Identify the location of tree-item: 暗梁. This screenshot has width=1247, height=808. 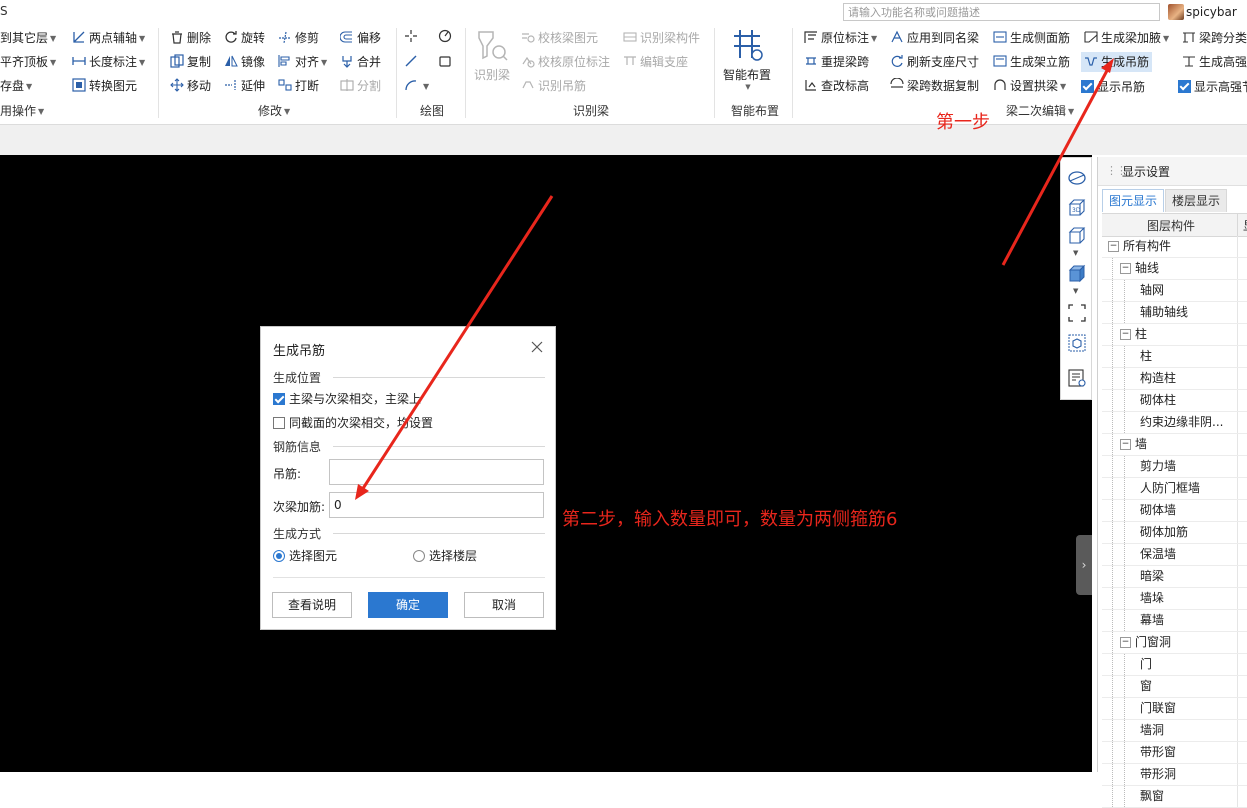
(1174, 577).